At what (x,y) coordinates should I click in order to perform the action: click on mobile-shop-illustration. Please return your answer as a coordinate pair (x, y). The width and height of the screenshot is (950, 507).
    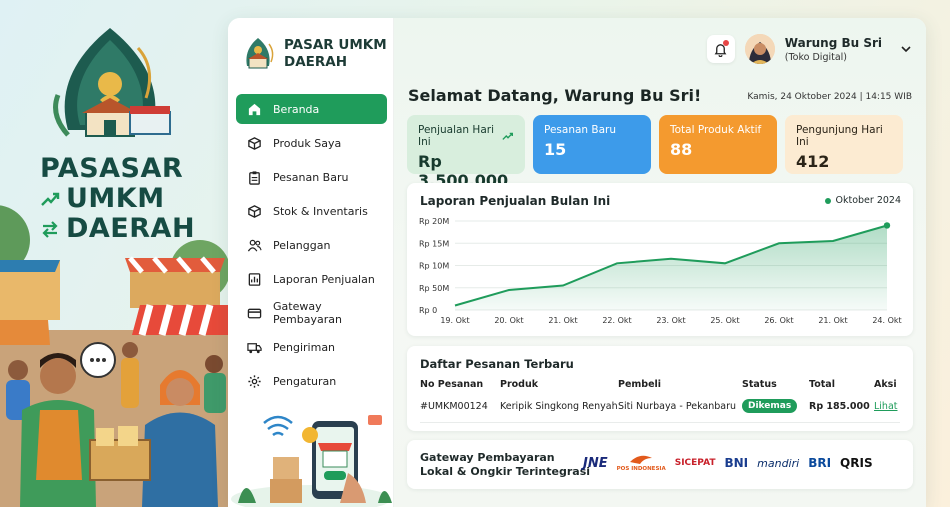
    Looking at the image, I should click on (311, 461).